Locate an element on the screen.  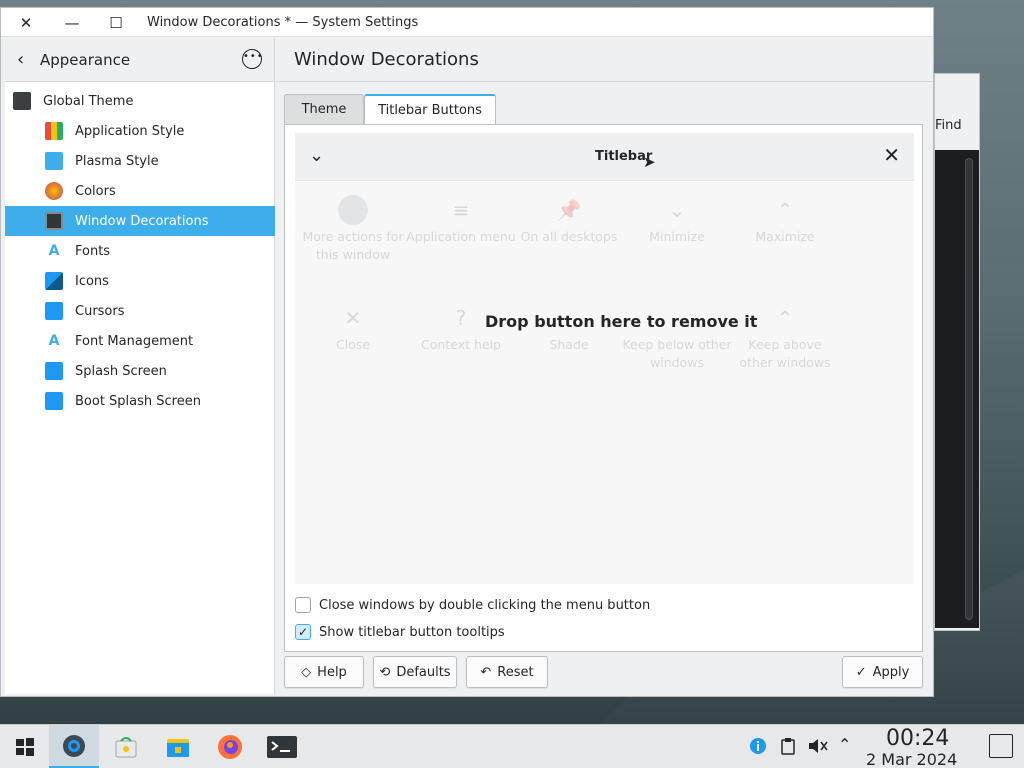
tab-theme: Theme is located at coordinates (324, 109).